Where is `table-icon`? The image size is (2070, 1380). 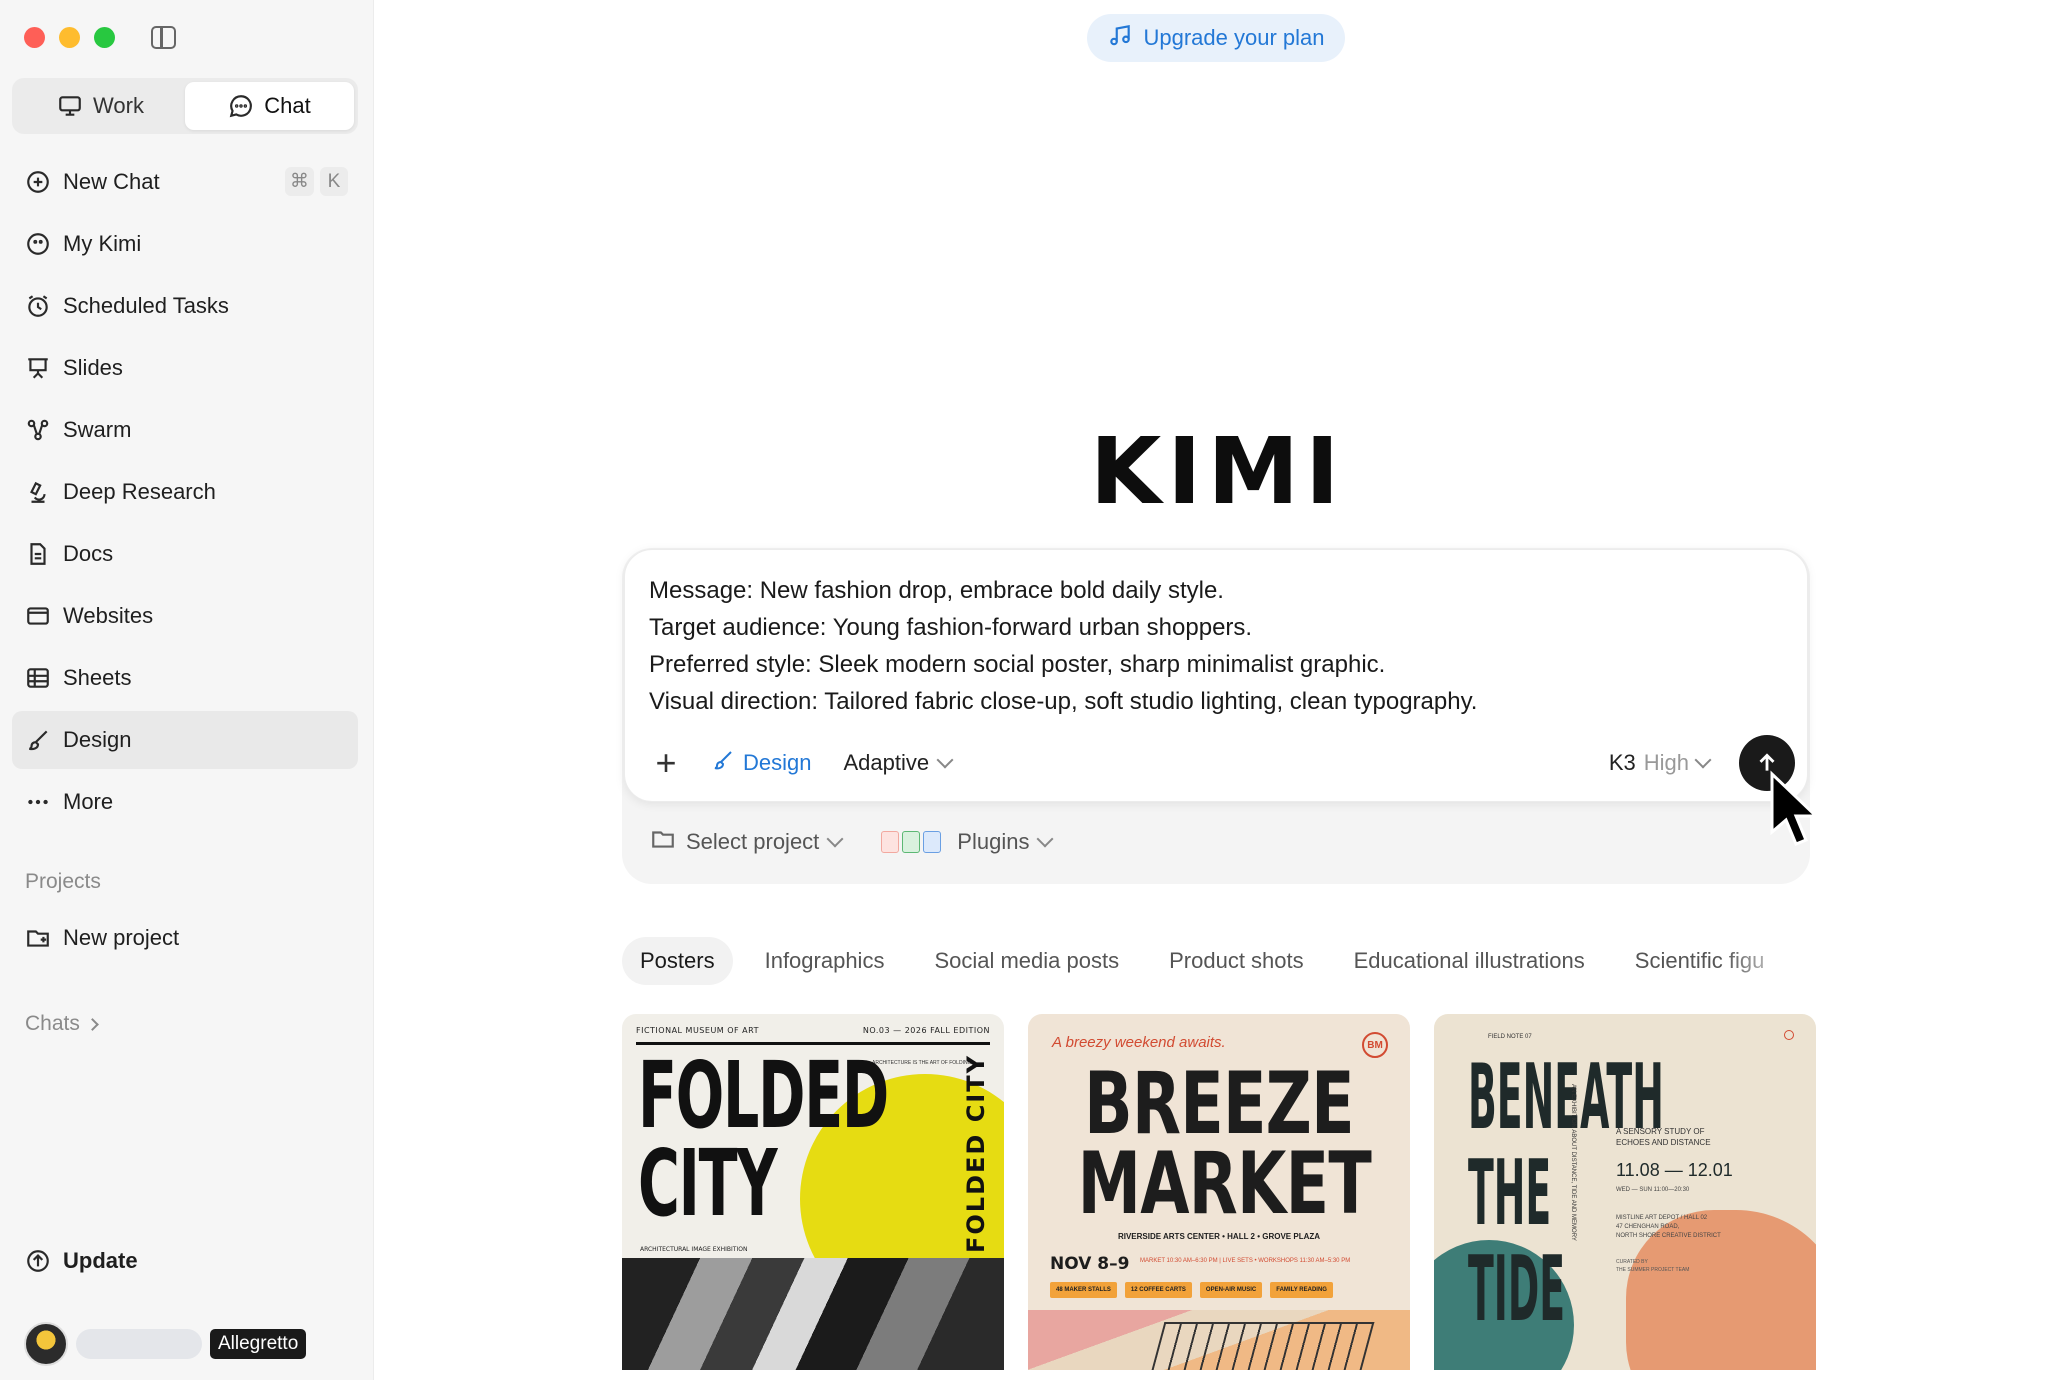
table-icon is located at coordinates (38, 678).